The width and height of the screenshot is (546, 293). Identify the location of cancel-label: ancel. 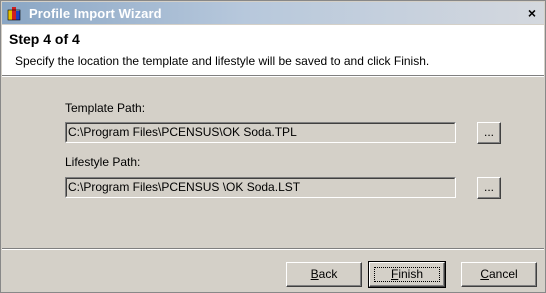
(503, 274).